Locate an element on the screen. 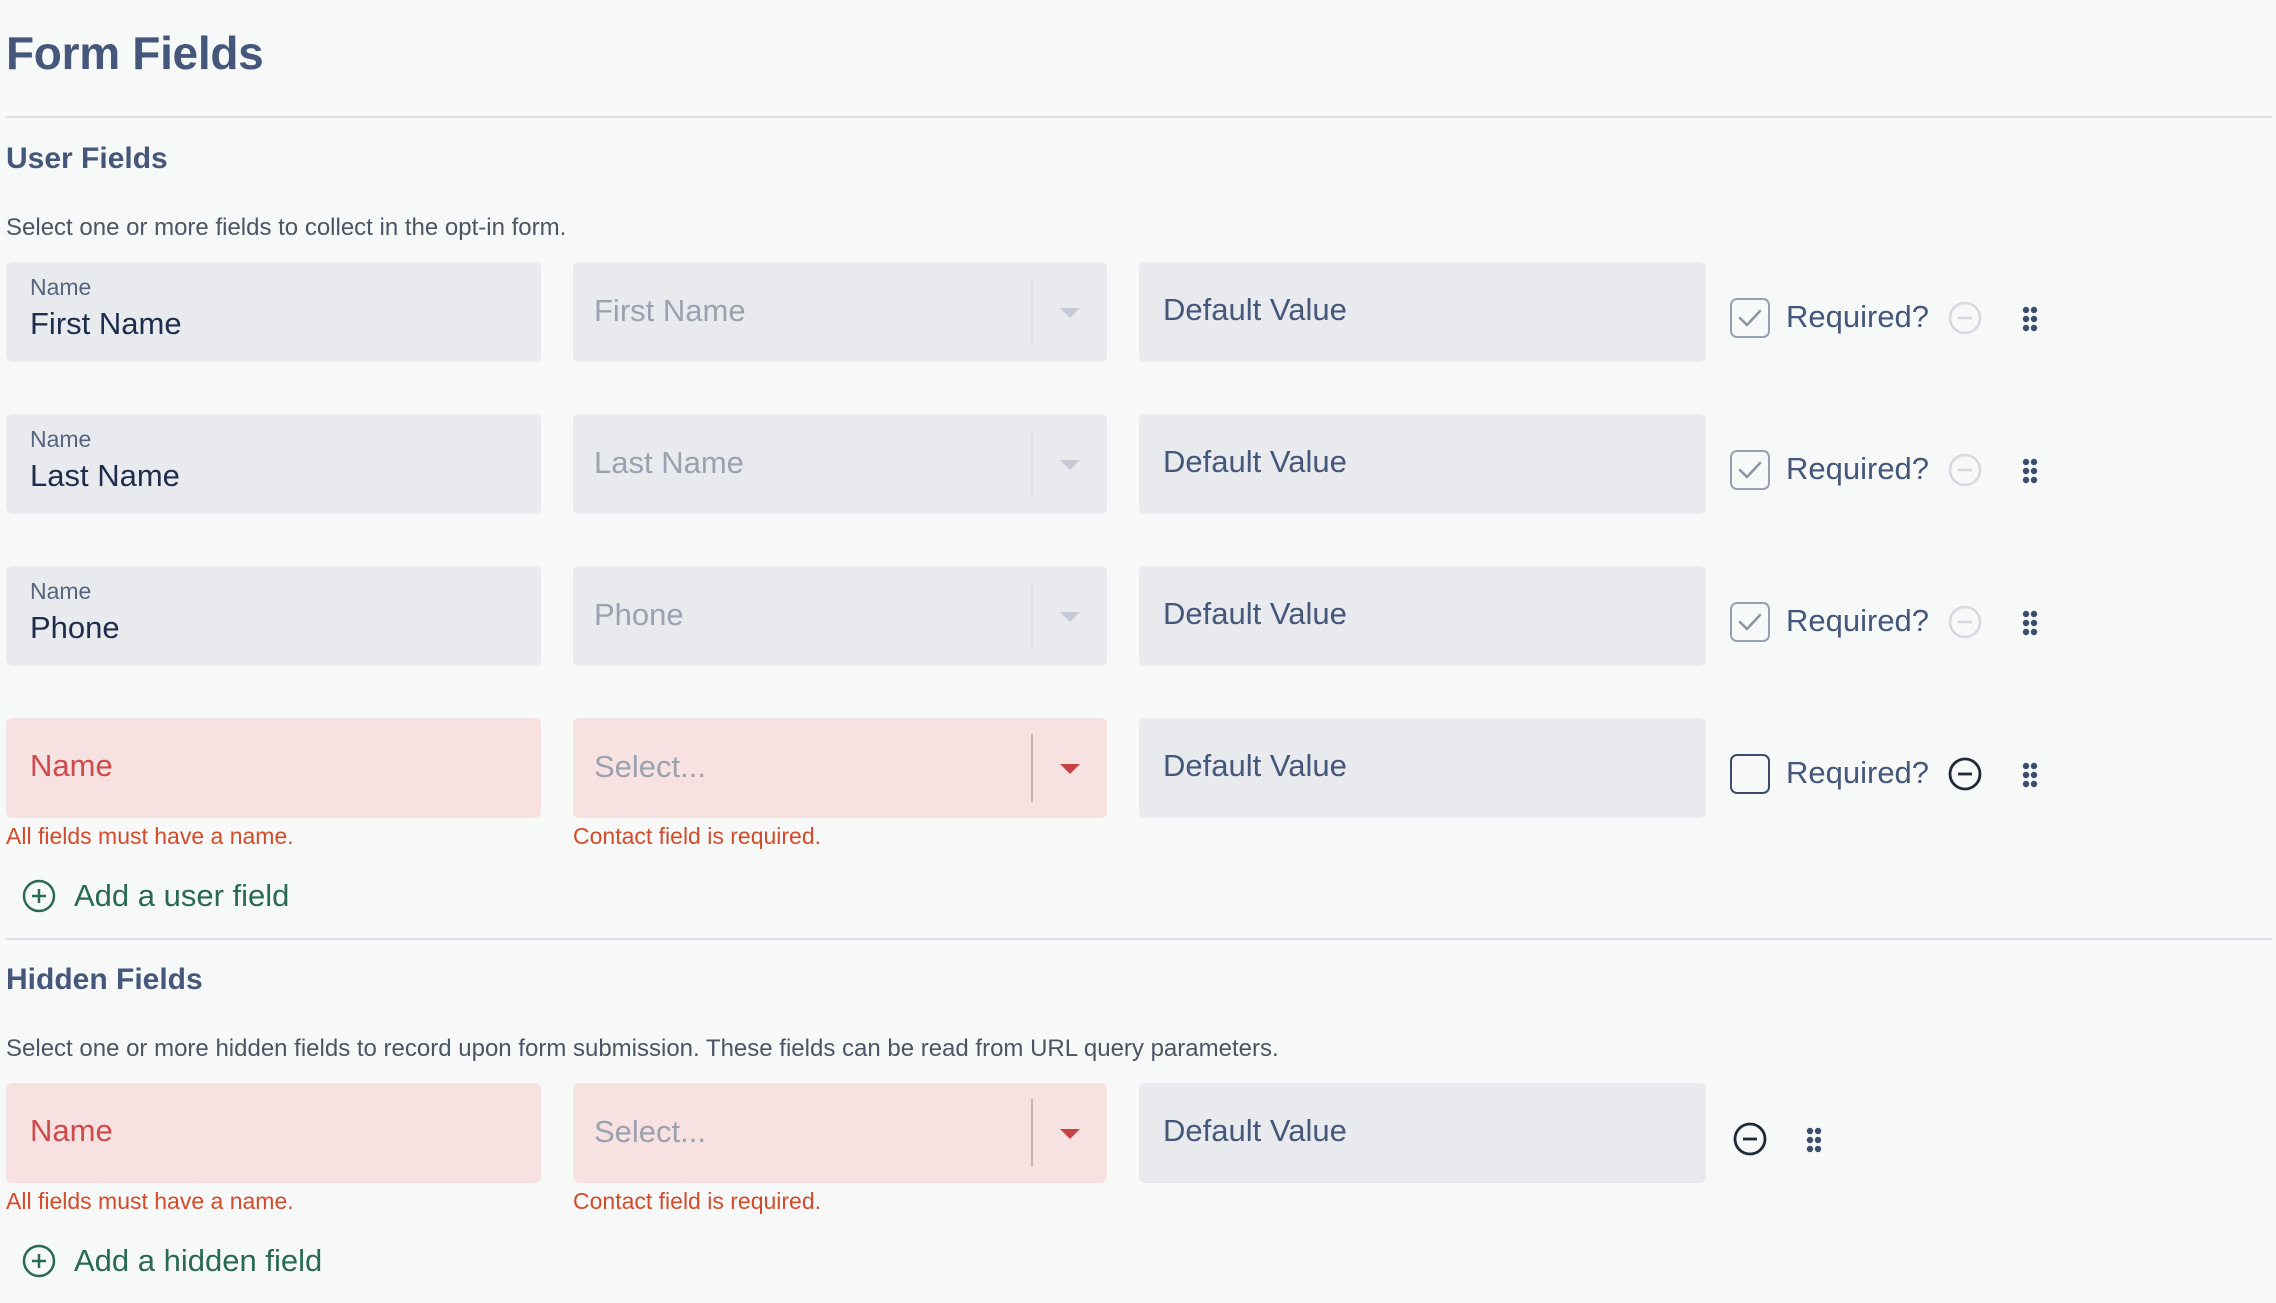  page-title: Form Fields is located at coordinates (135, 53).